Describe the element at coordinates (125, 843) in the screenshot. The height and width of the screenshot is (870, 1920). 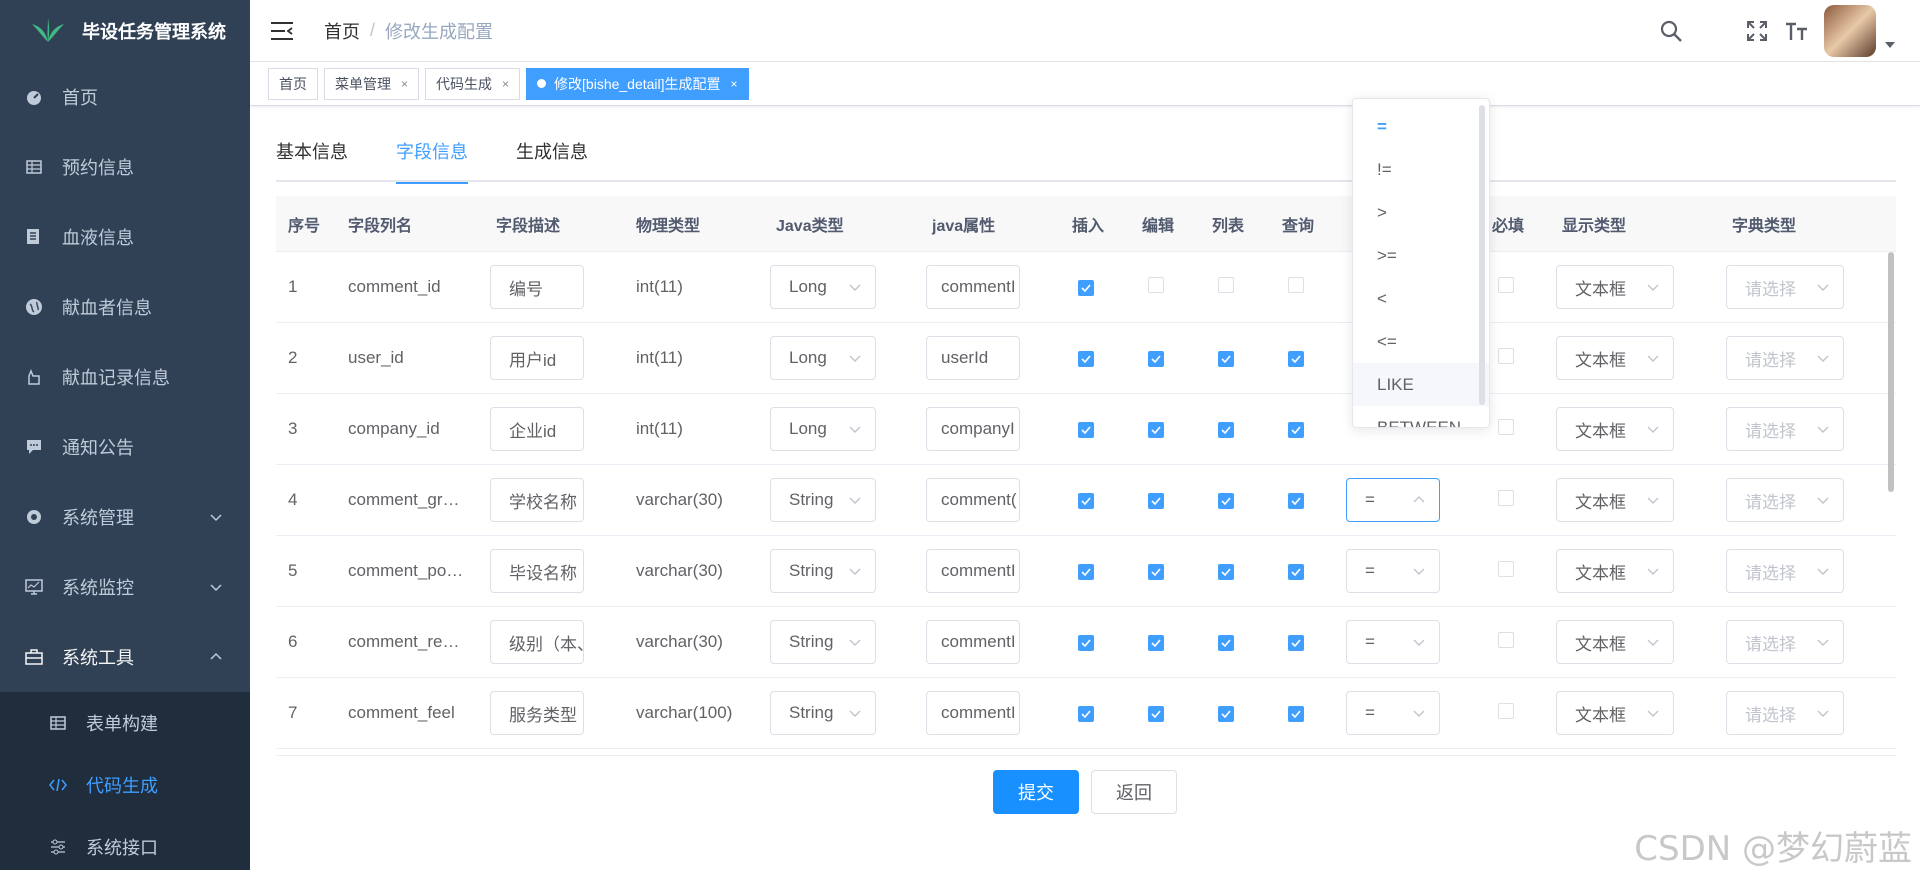
I see `sidebar-item-api: 系统接口` at that location.